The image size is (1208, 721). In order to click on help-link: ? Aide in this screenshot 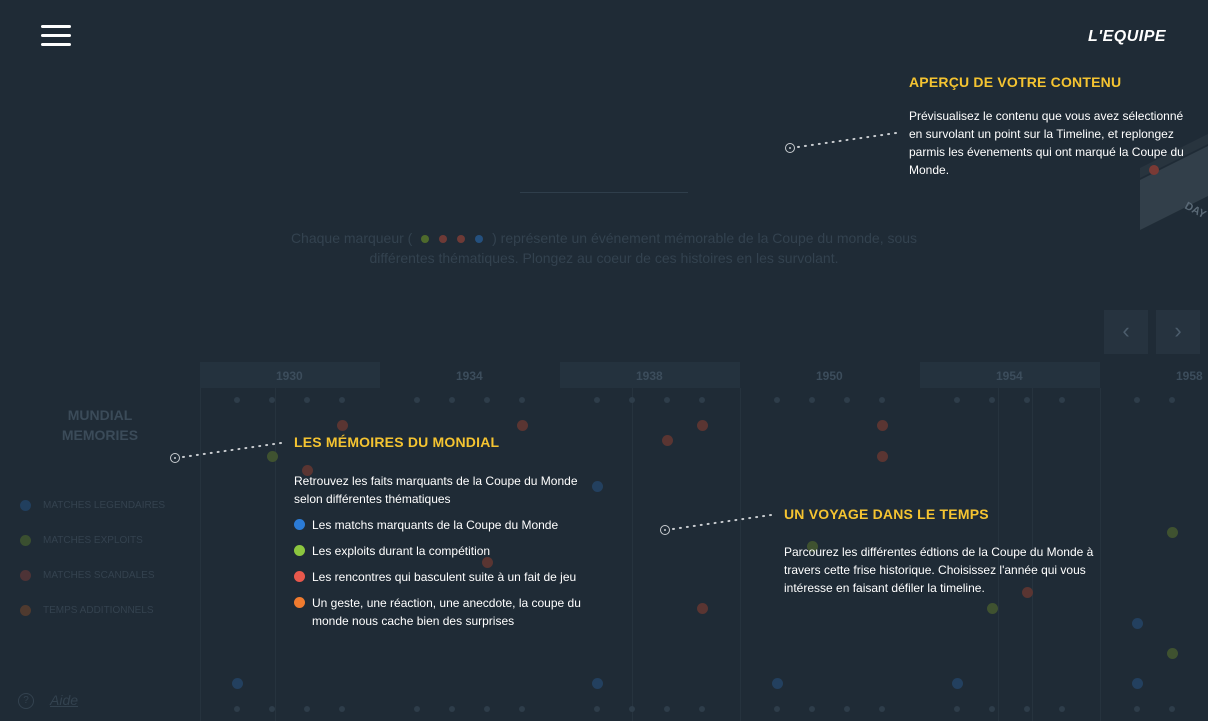, I will do `click(48, 701)`.